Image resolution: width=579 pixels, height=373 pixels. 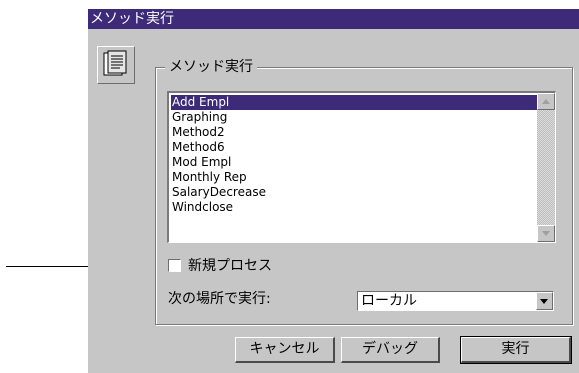 I want to click on list-item: Method6, so click(x=354, y=147).